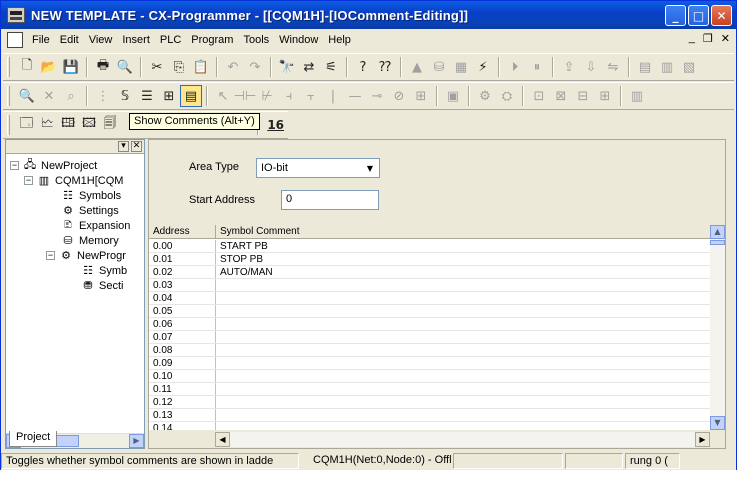  What do you see at coordinates (255, 67) in the screenshot?
I see `redo-icon: ↷` at bounding box center [255, 67].